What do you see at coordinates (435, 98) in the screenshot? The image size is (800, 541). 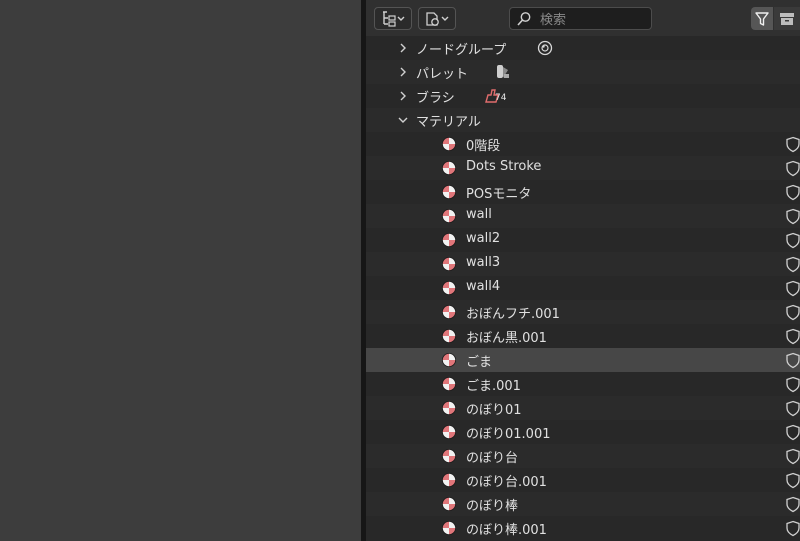 I see `category-label: ブラシ` at bounding box center [435, 98].